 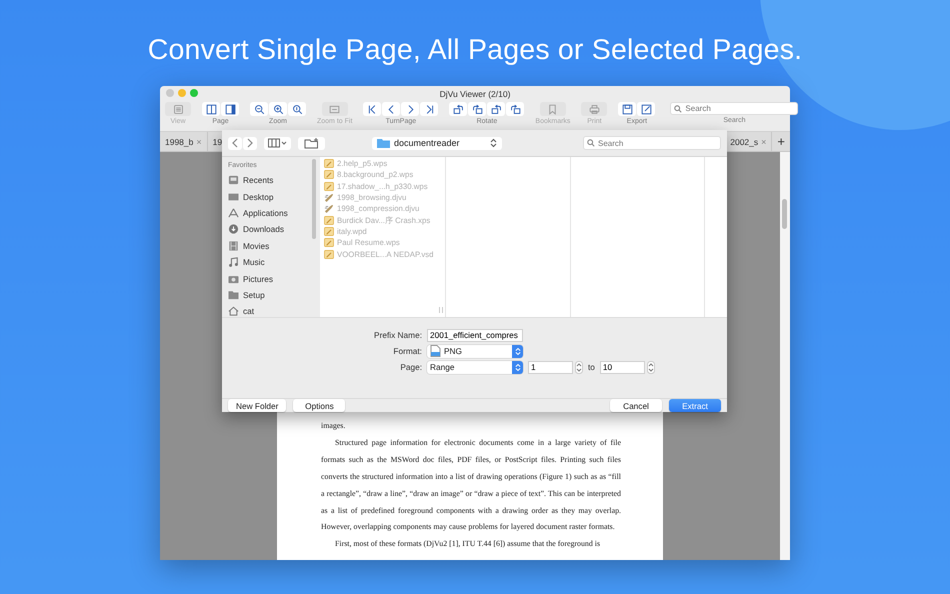 What do you see at coordinates (407, 351) in the screenshot?
I see `field-label: Format:` at bounding box center [407, 351].